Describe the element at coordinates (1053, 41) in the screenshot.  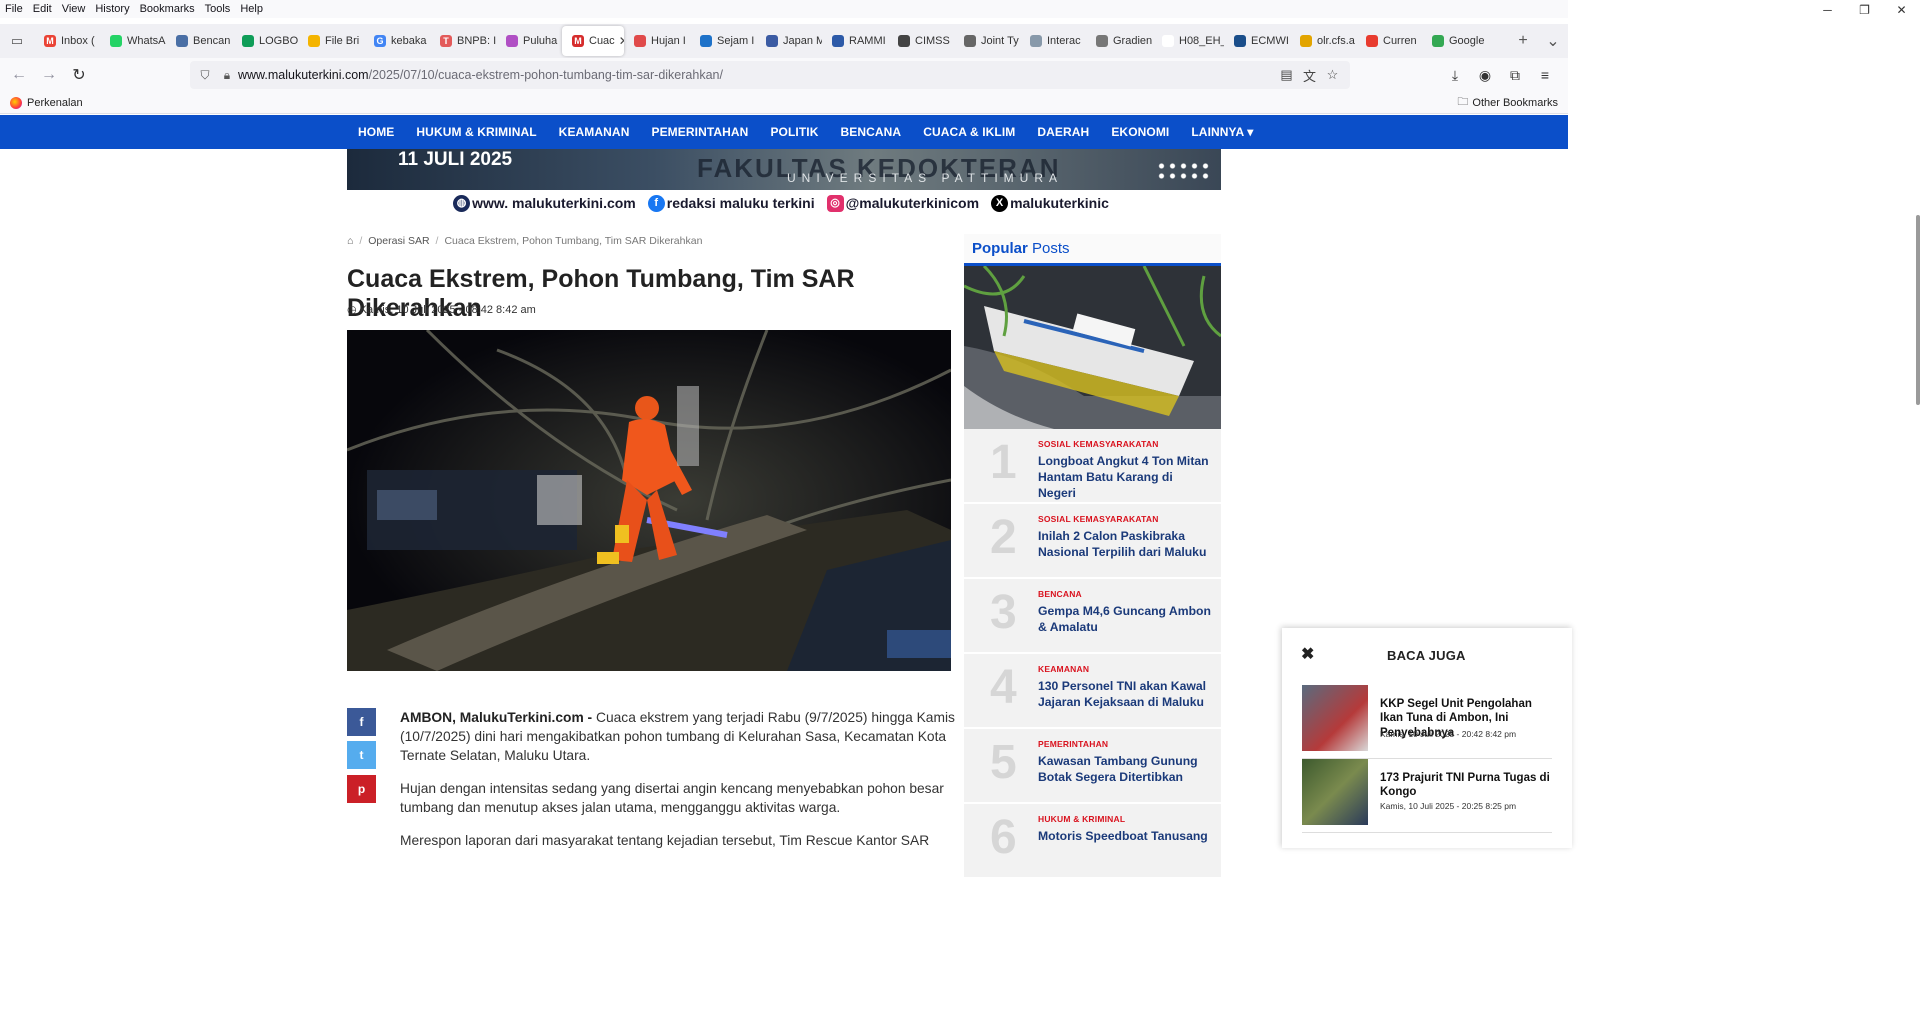
I see `browser-tab: Interac` at that location.